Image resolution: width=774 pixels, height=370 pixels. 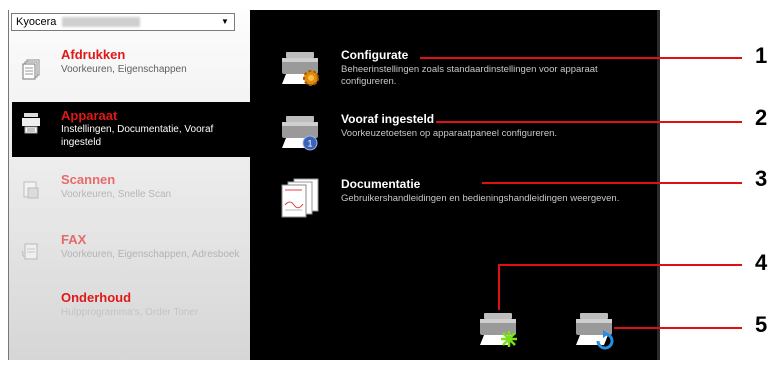 I want to click on manuals-icon, so click(x=301, y=198).